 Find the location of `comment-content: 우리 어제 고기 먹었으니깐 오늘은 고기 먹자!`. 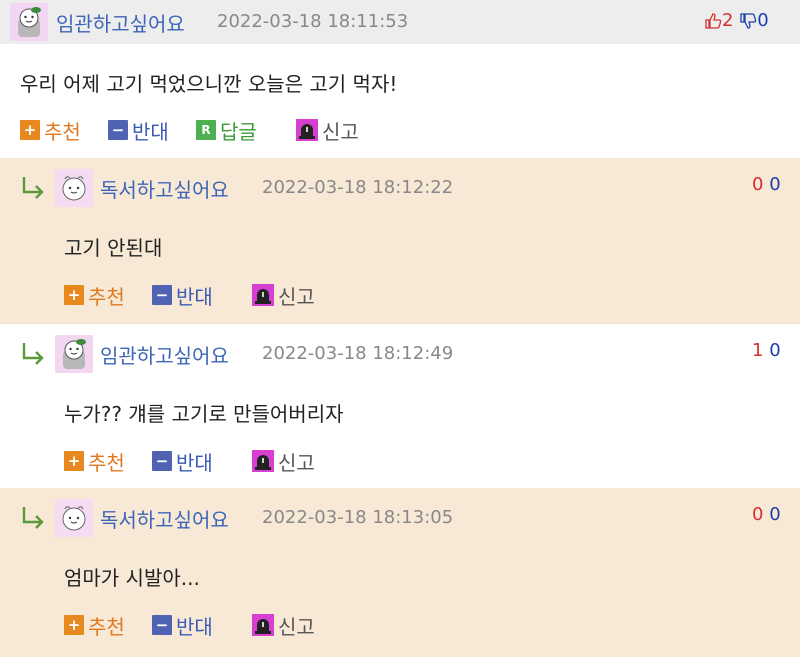

comment-content: 우리 어제 고기 먹었으니깐 오늘은 고기 먹자! is located at coordinates (209, 84).